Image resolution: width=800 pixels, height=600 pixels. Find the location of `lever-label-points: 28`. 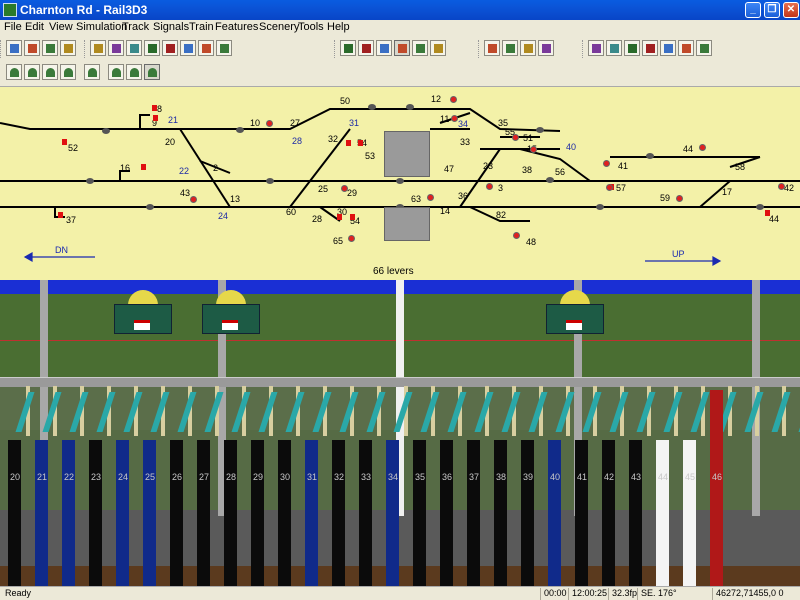

lever-label-points: 28 is located at coordinates (297, 141).